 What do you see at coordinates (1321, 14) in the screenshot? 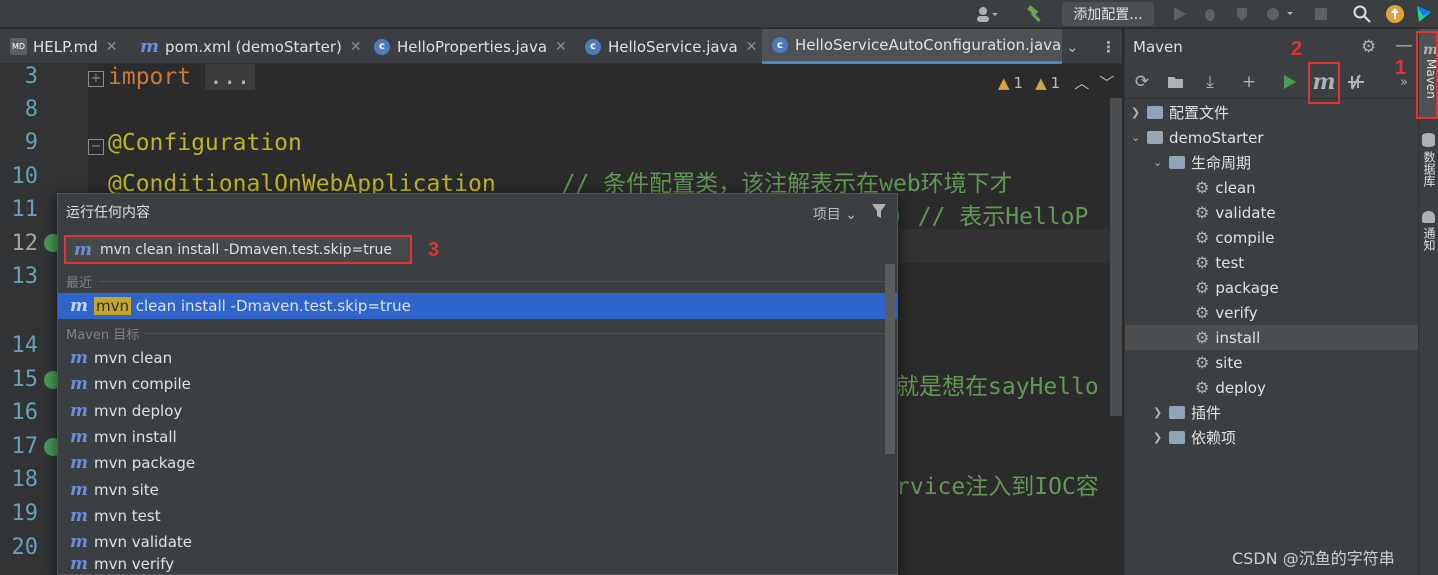
I see `stop-icon` at bounding box center [1321, 14].